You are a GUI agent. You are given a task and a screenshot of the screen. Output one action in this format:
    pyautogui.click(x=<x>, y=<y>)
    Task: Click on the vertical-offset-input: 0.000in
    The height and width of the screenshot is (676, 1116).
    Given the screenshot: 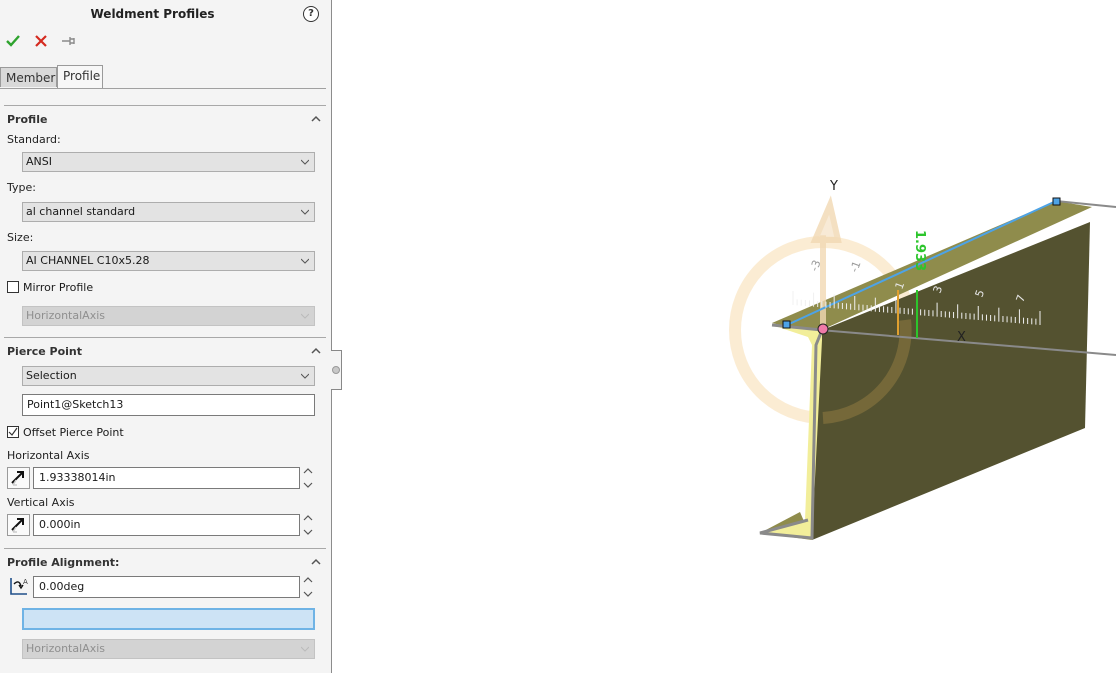 What is the action you would take?
    pyautogui.click(x=166, y=525)
    